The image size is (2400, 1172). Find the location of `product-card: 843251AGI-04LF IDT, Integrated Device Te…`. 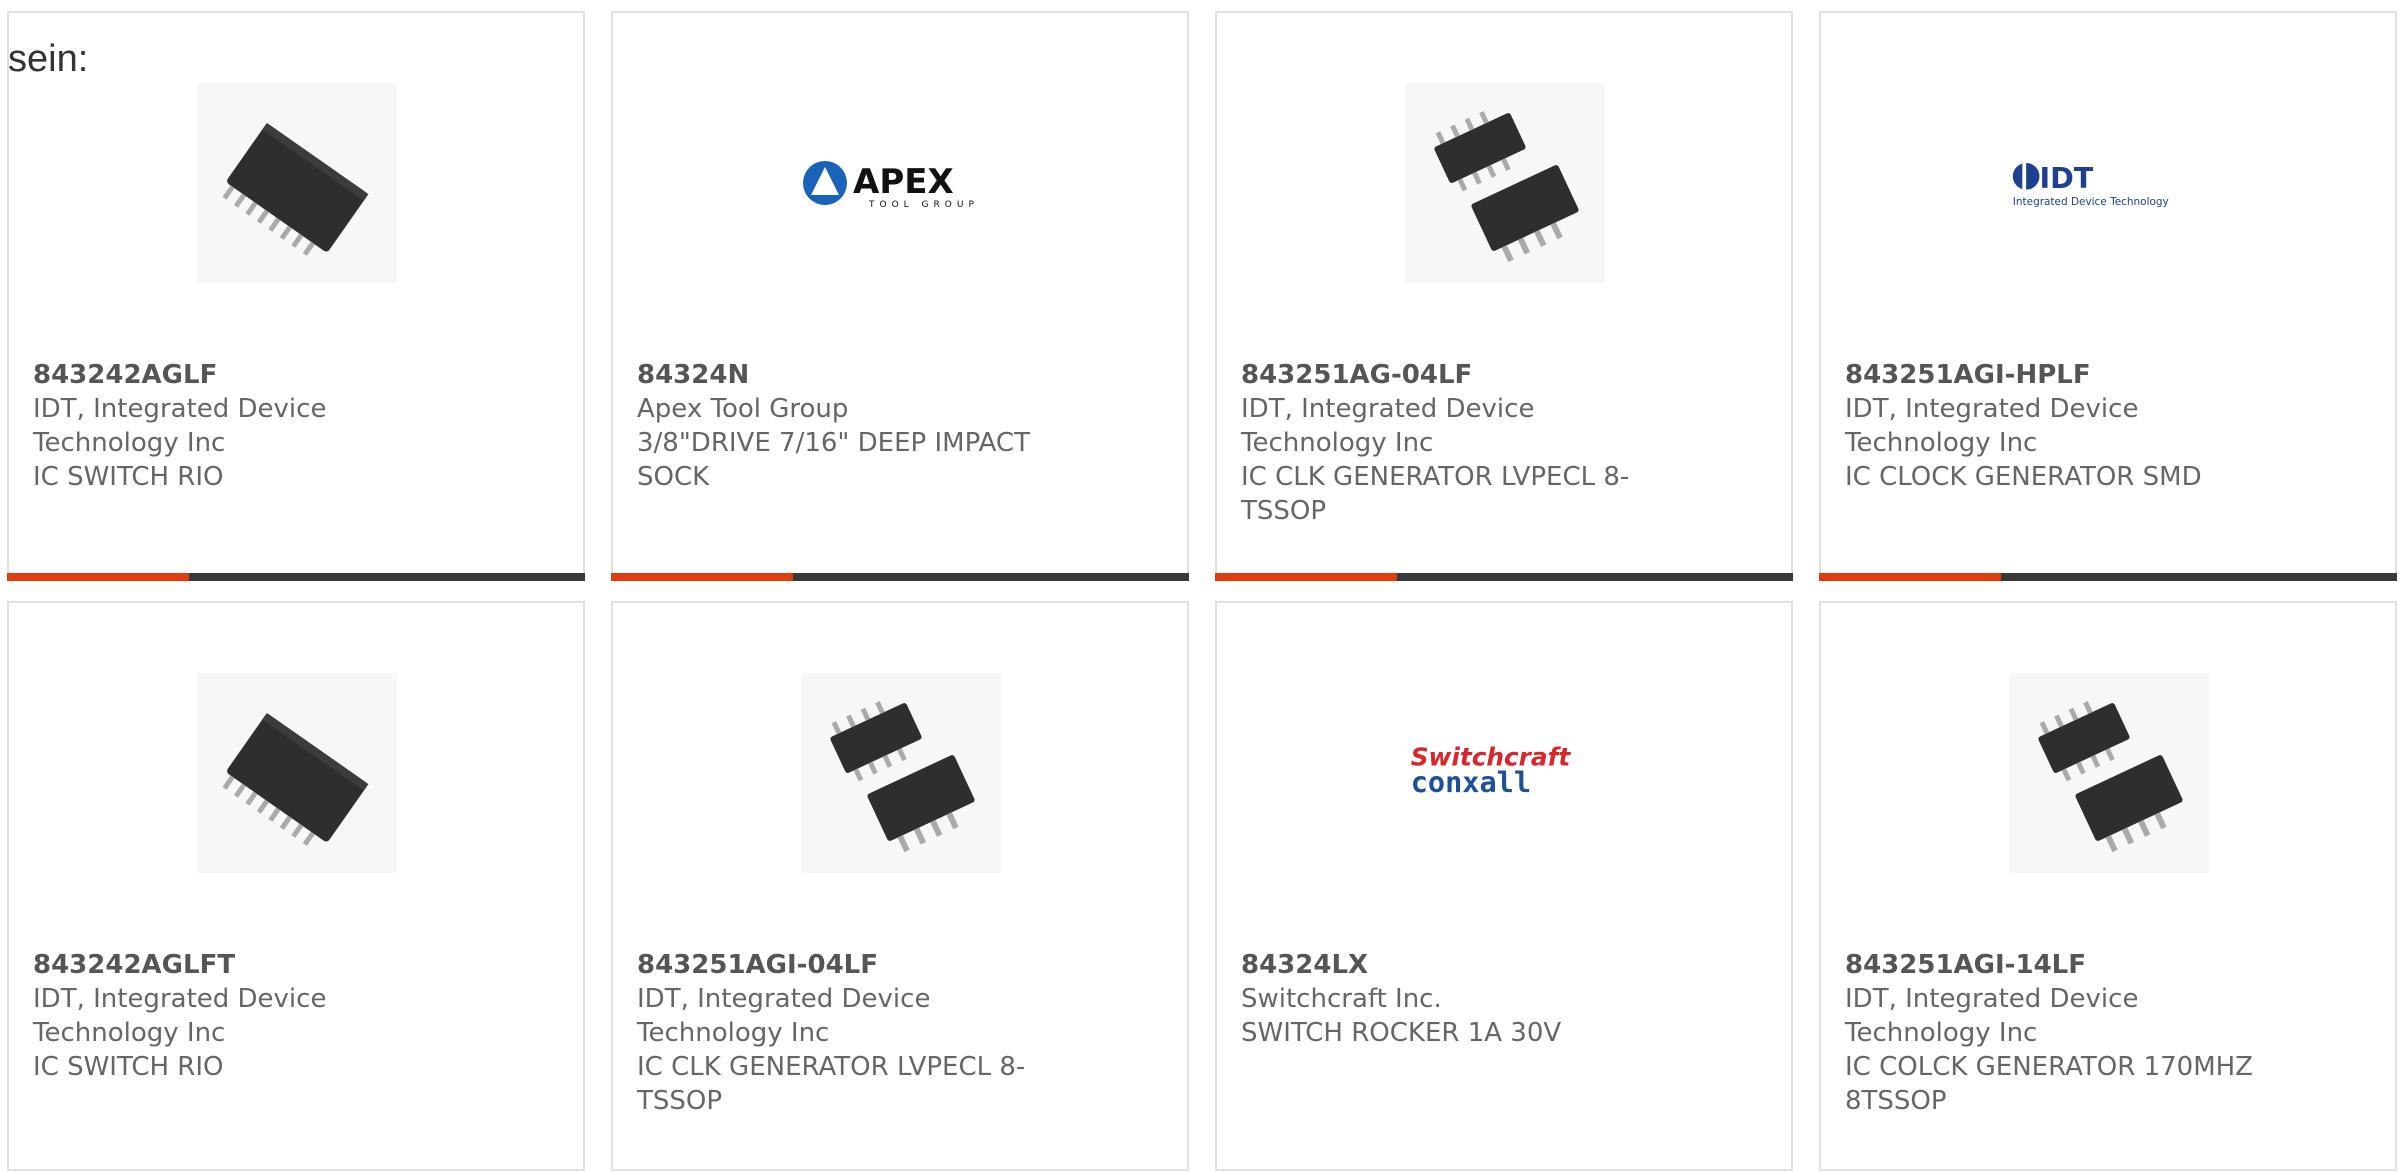

product-card: 843251AGI-04LF IDT, Integrated Device Te… is located at coordinates (900, 886).